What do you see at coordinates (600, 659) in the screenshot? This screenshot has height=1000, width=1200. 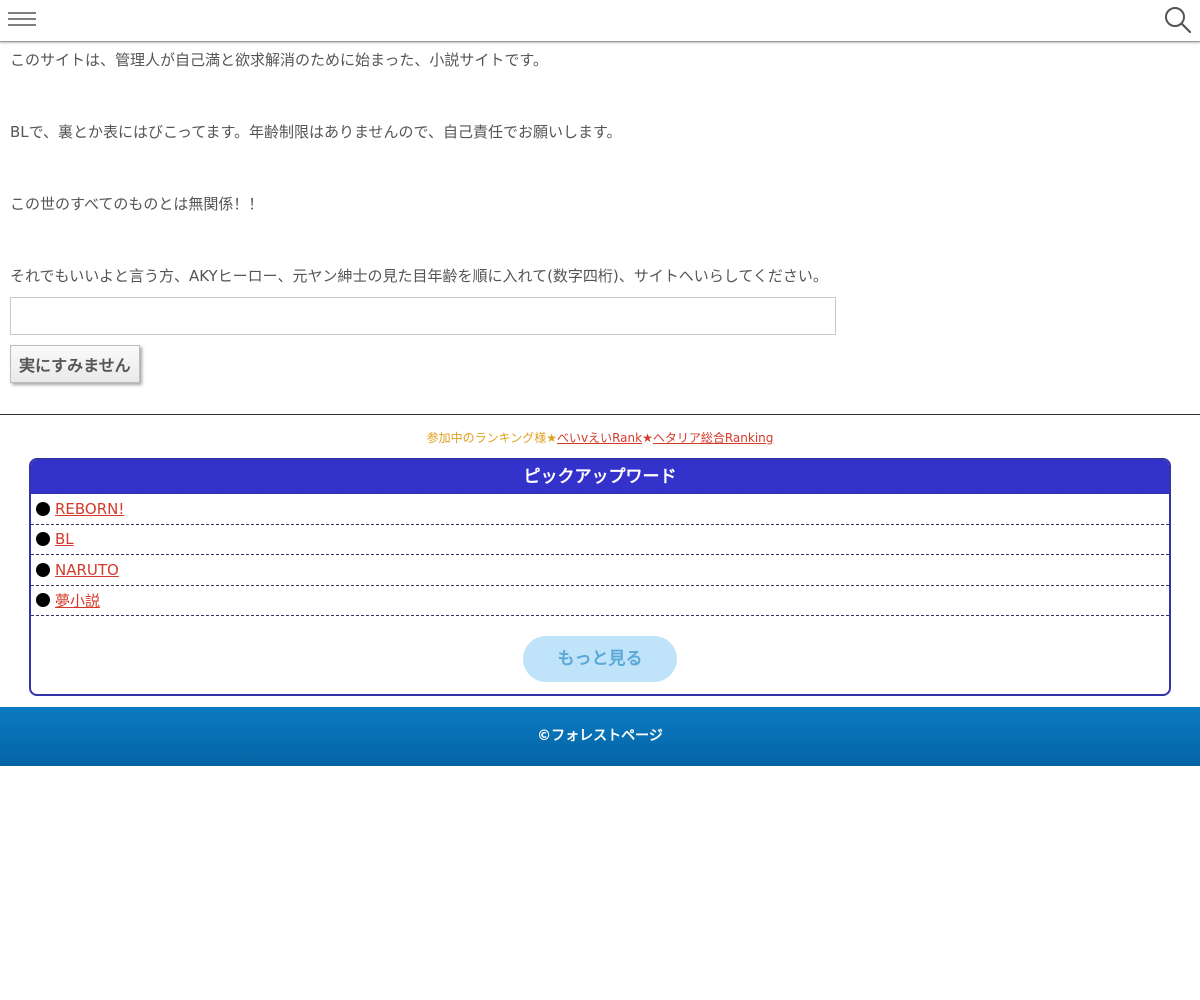 I see `see-more-button: もっと見る` at bounding box center [600, 659].